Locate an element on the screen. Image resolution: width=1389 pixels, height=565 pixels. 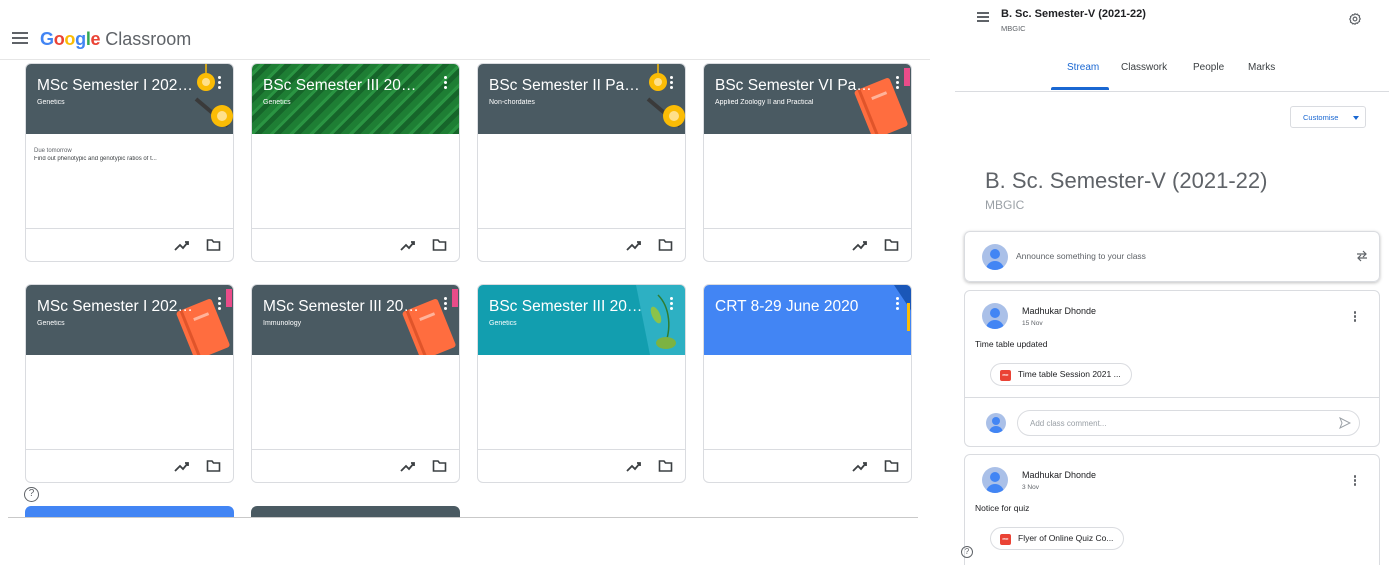
class-card: MSc Semester III 202... Immunology is located at coordinates (355, 383).